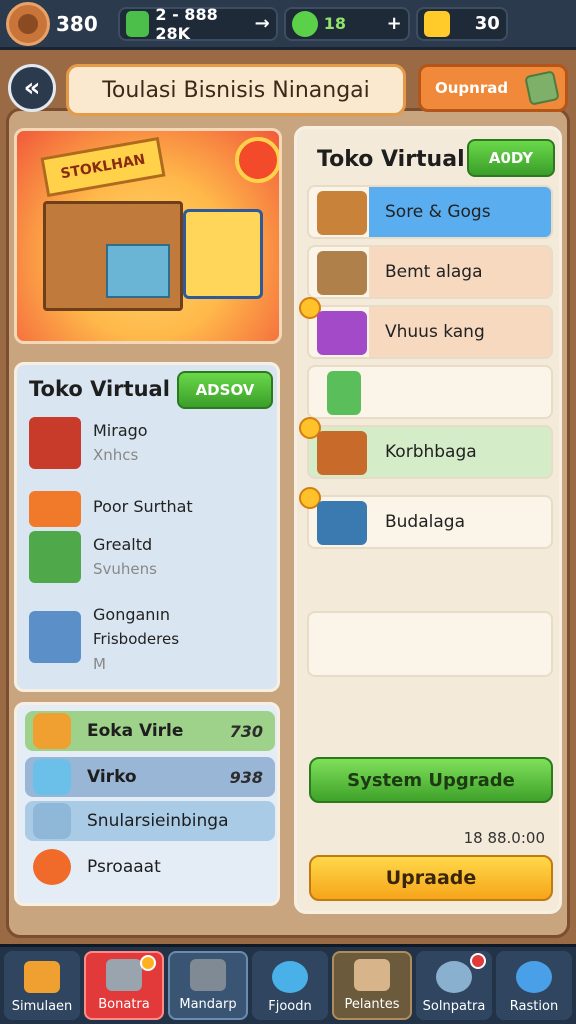 This screenshot has width=576, height=1024. Describe the element at coordinates (158, 821) in the screenshot. I see `stat-label: Snularsieinbinga` at that location.